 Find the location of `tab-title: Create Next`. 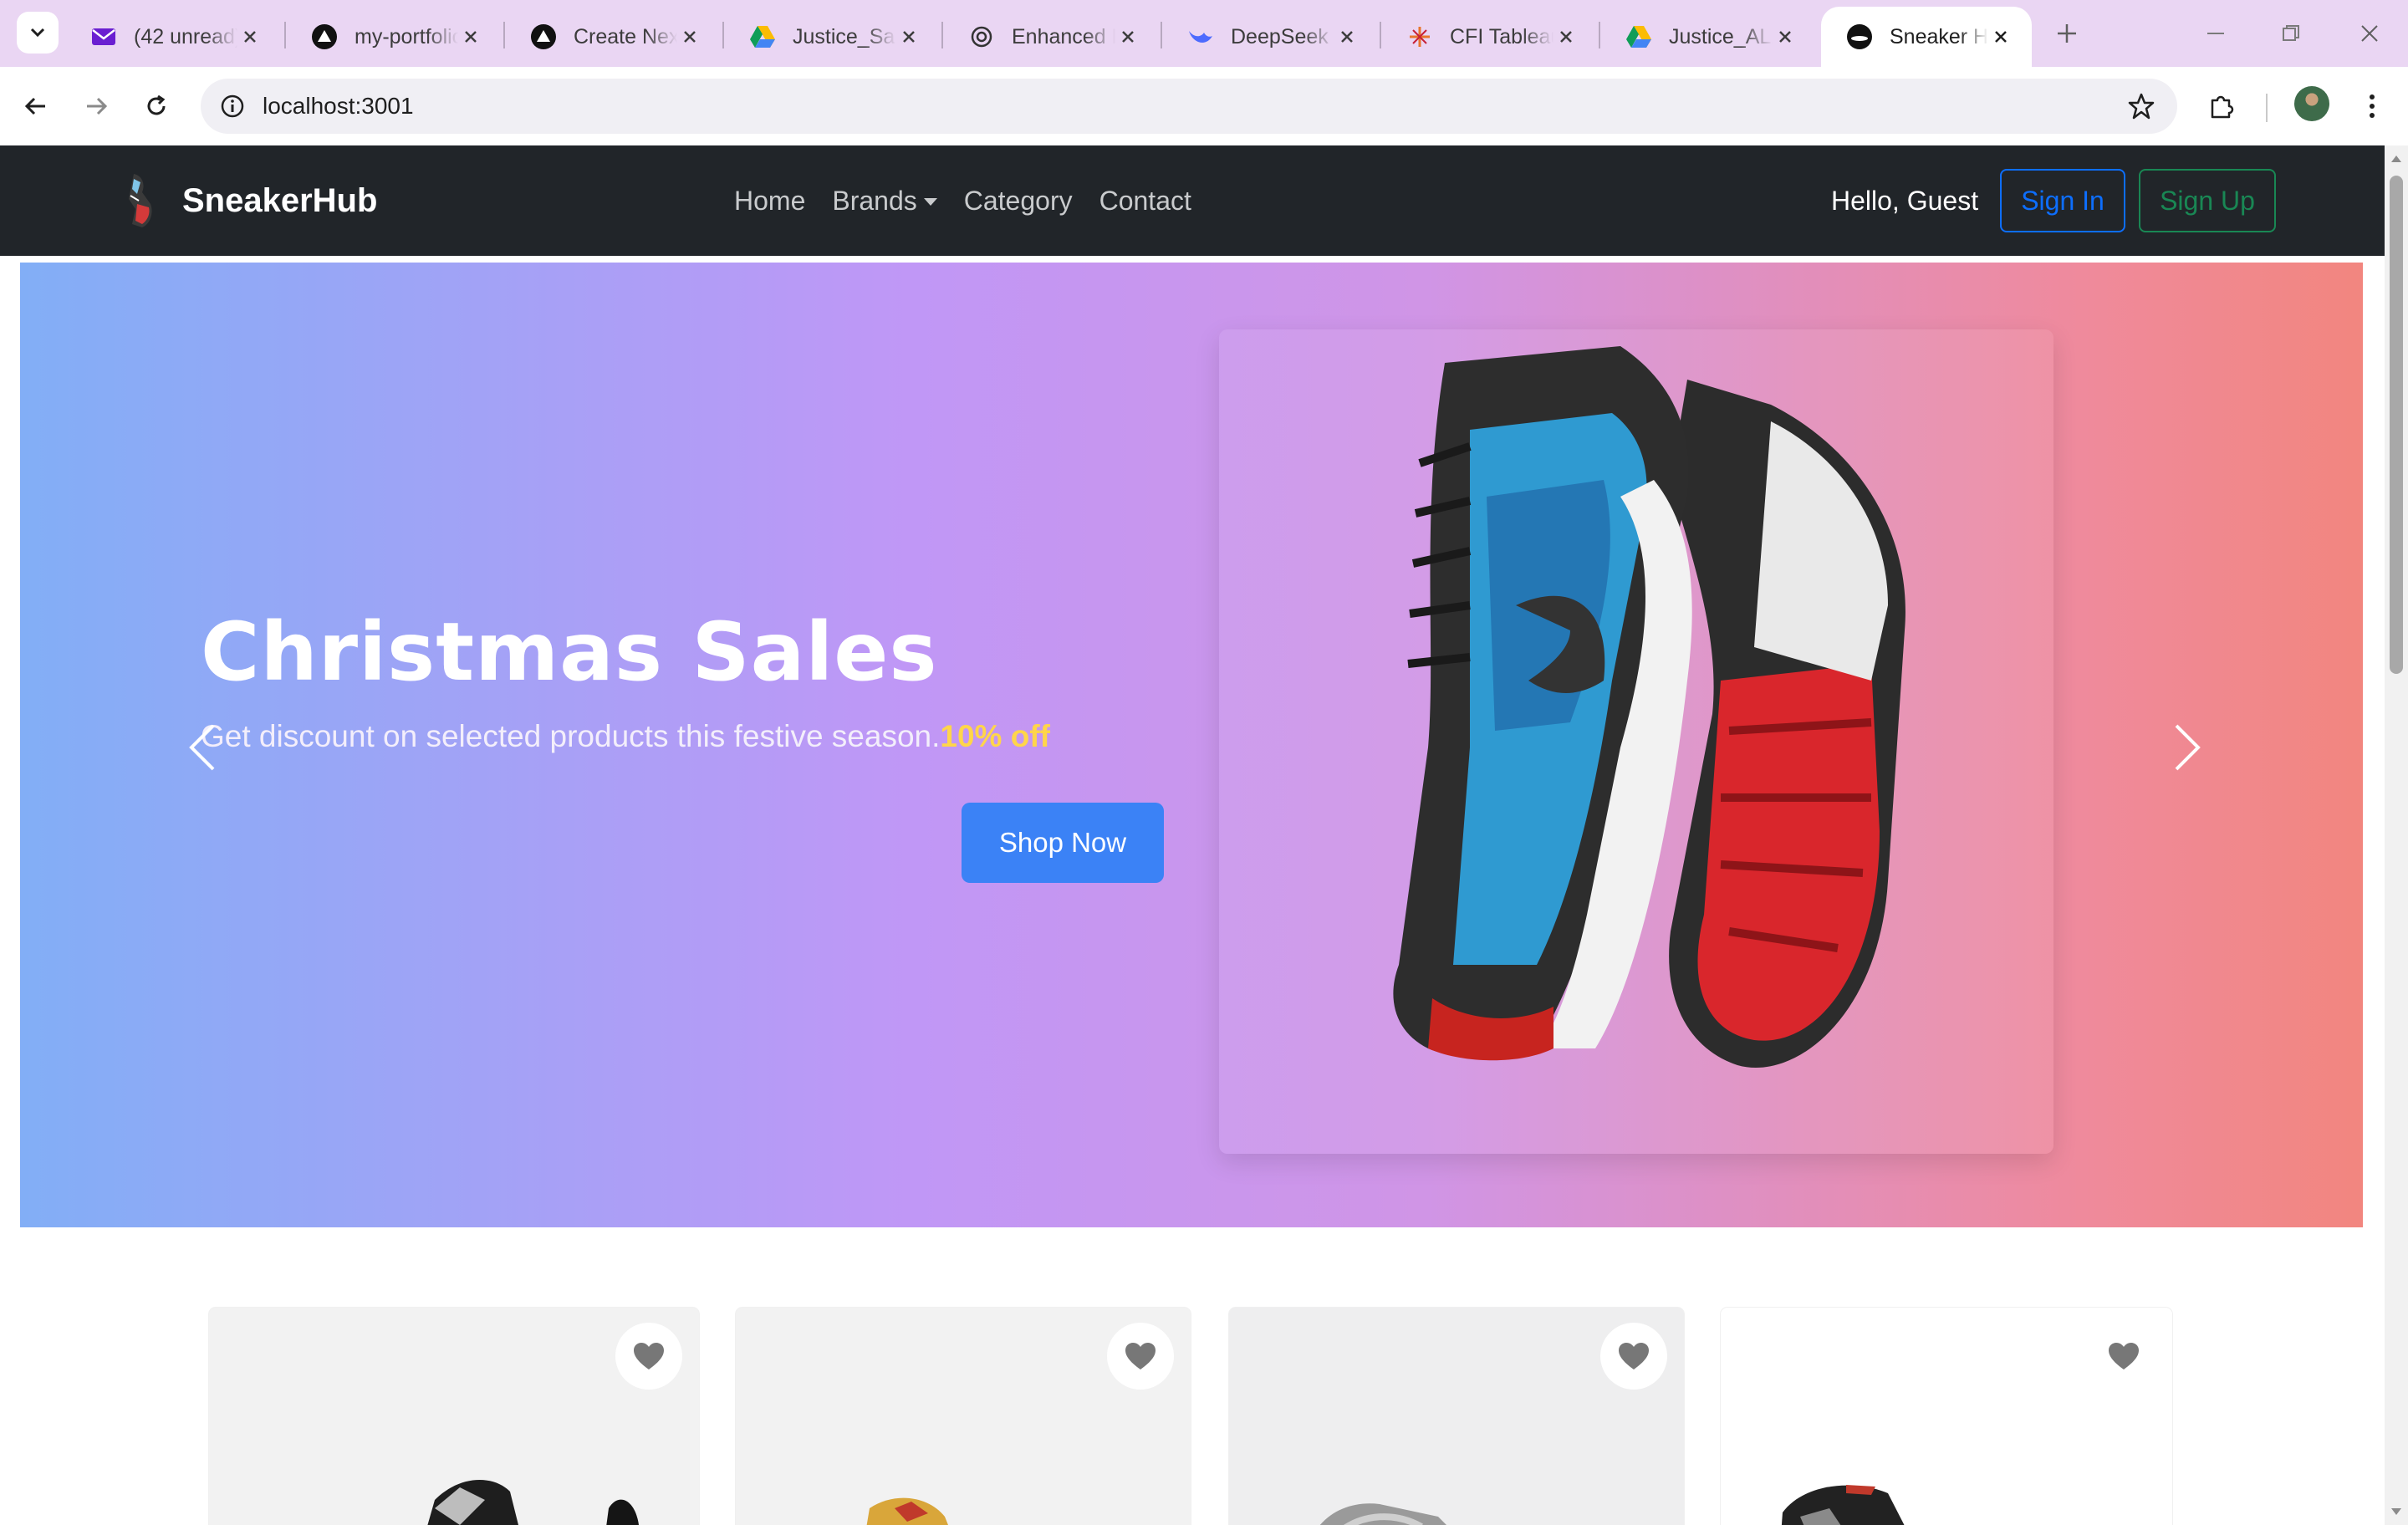

tab-title: Create Next is located at coordinates (626, 36).